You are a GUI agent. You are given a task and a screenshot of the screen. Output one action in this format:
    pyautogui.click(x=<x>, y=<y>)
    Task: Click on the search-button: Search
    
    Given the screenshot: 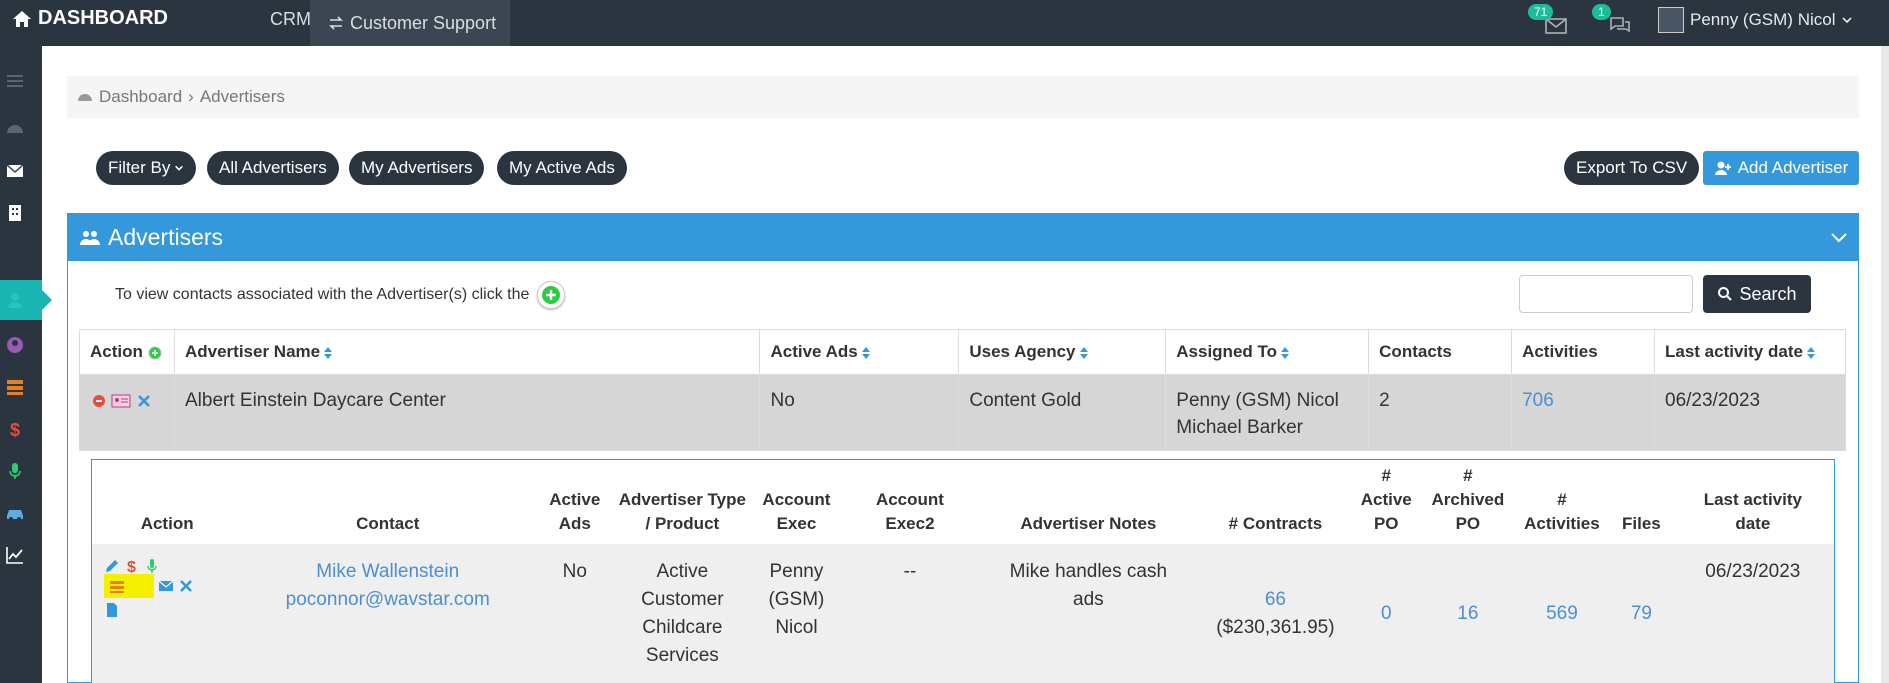 What is the action you would take?
    pyautogui.click(x=1757, y=294)
    